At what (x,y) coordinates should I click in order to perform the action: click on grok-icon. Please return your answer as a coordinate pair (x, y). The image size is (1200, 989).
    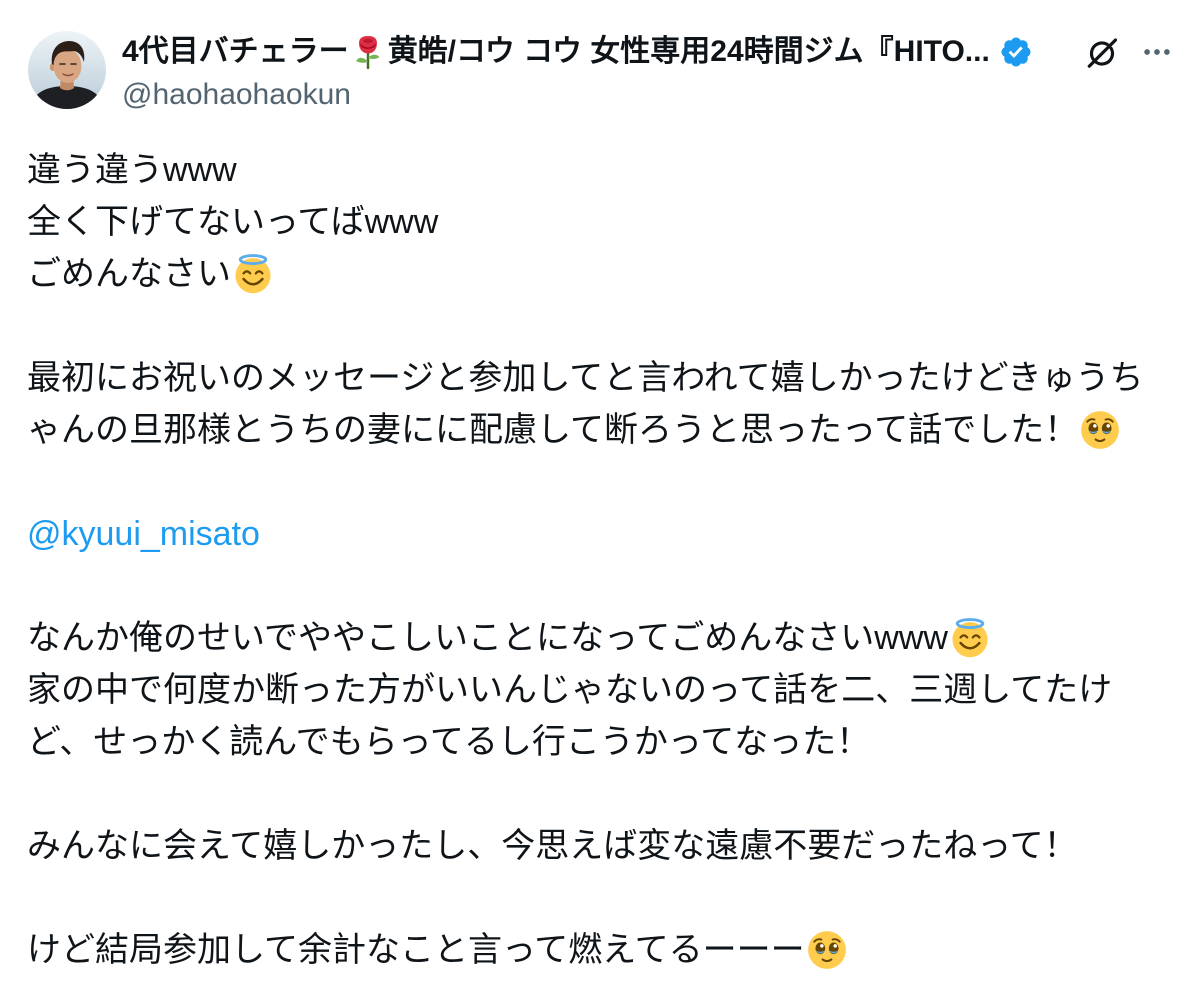
    Looking at the image, I should click on (1102, 53).